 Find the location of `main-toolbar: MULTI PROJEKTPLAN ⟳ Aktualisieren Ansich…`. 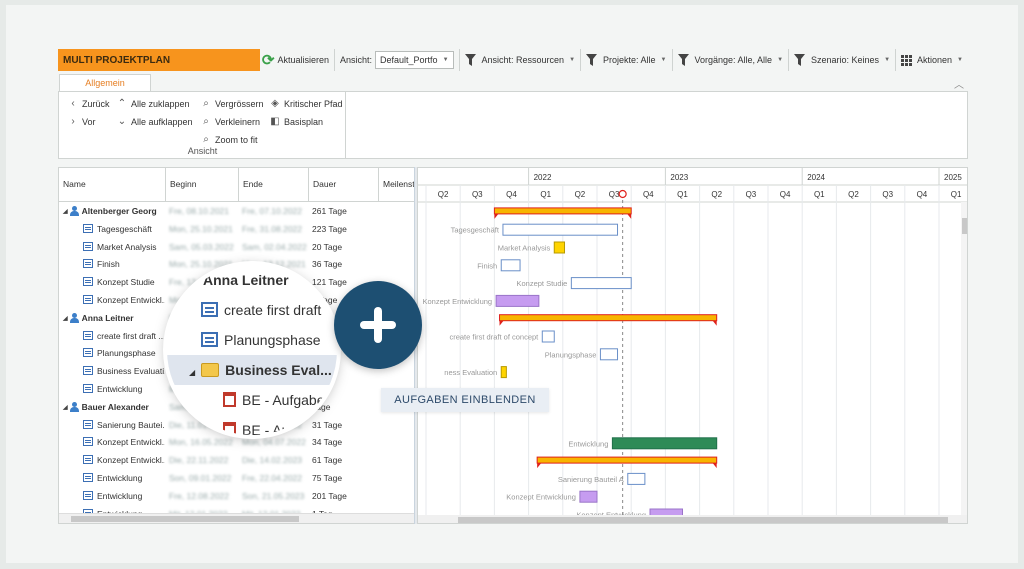

main-toolbar: MULTI PROJEKTPLAN ⟳ Aktualisieren Ansich… is located at coordinates (513, 60).